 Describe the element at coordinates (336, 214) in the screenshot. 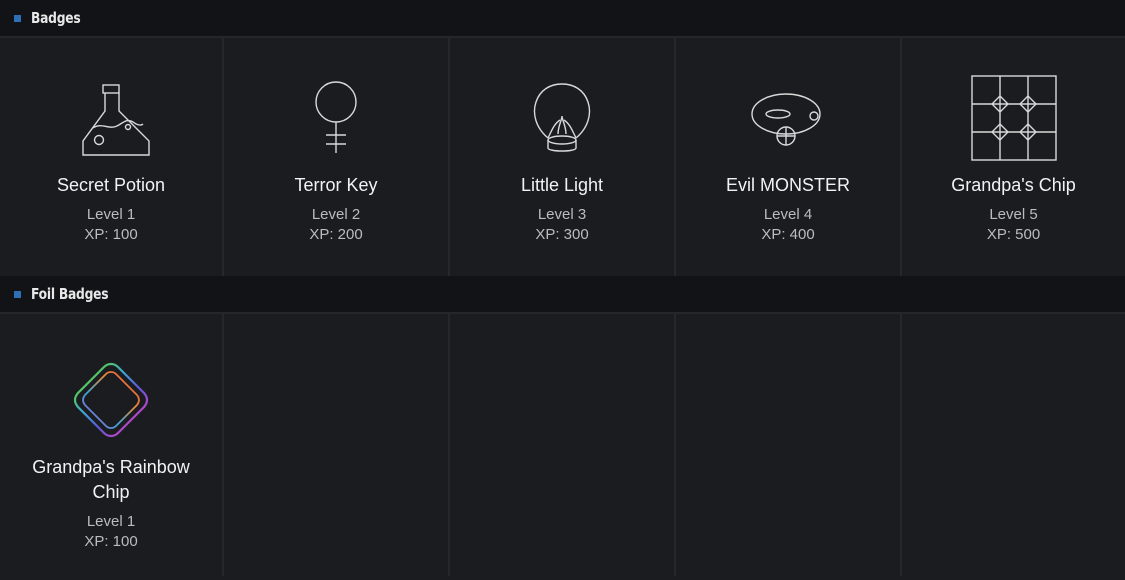

I see `badge-level: Level 2` at that location.